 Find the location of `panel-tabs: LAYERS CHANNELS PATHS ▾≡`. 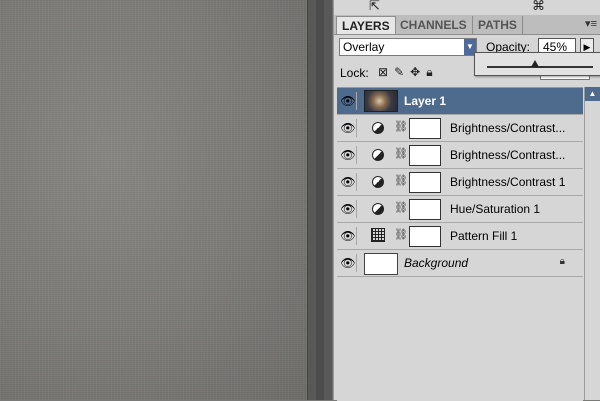

panel-tabs: LAYERS CHANNELS PATHS ▾≡ is located at coordinates (467, 25).